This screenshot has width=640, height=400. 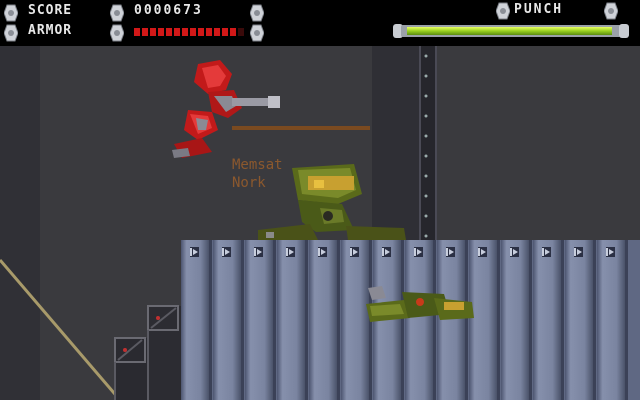 I want to click on hud: SCORE ARMOR 0000673 PUNCH, so click(x=320, y=23).